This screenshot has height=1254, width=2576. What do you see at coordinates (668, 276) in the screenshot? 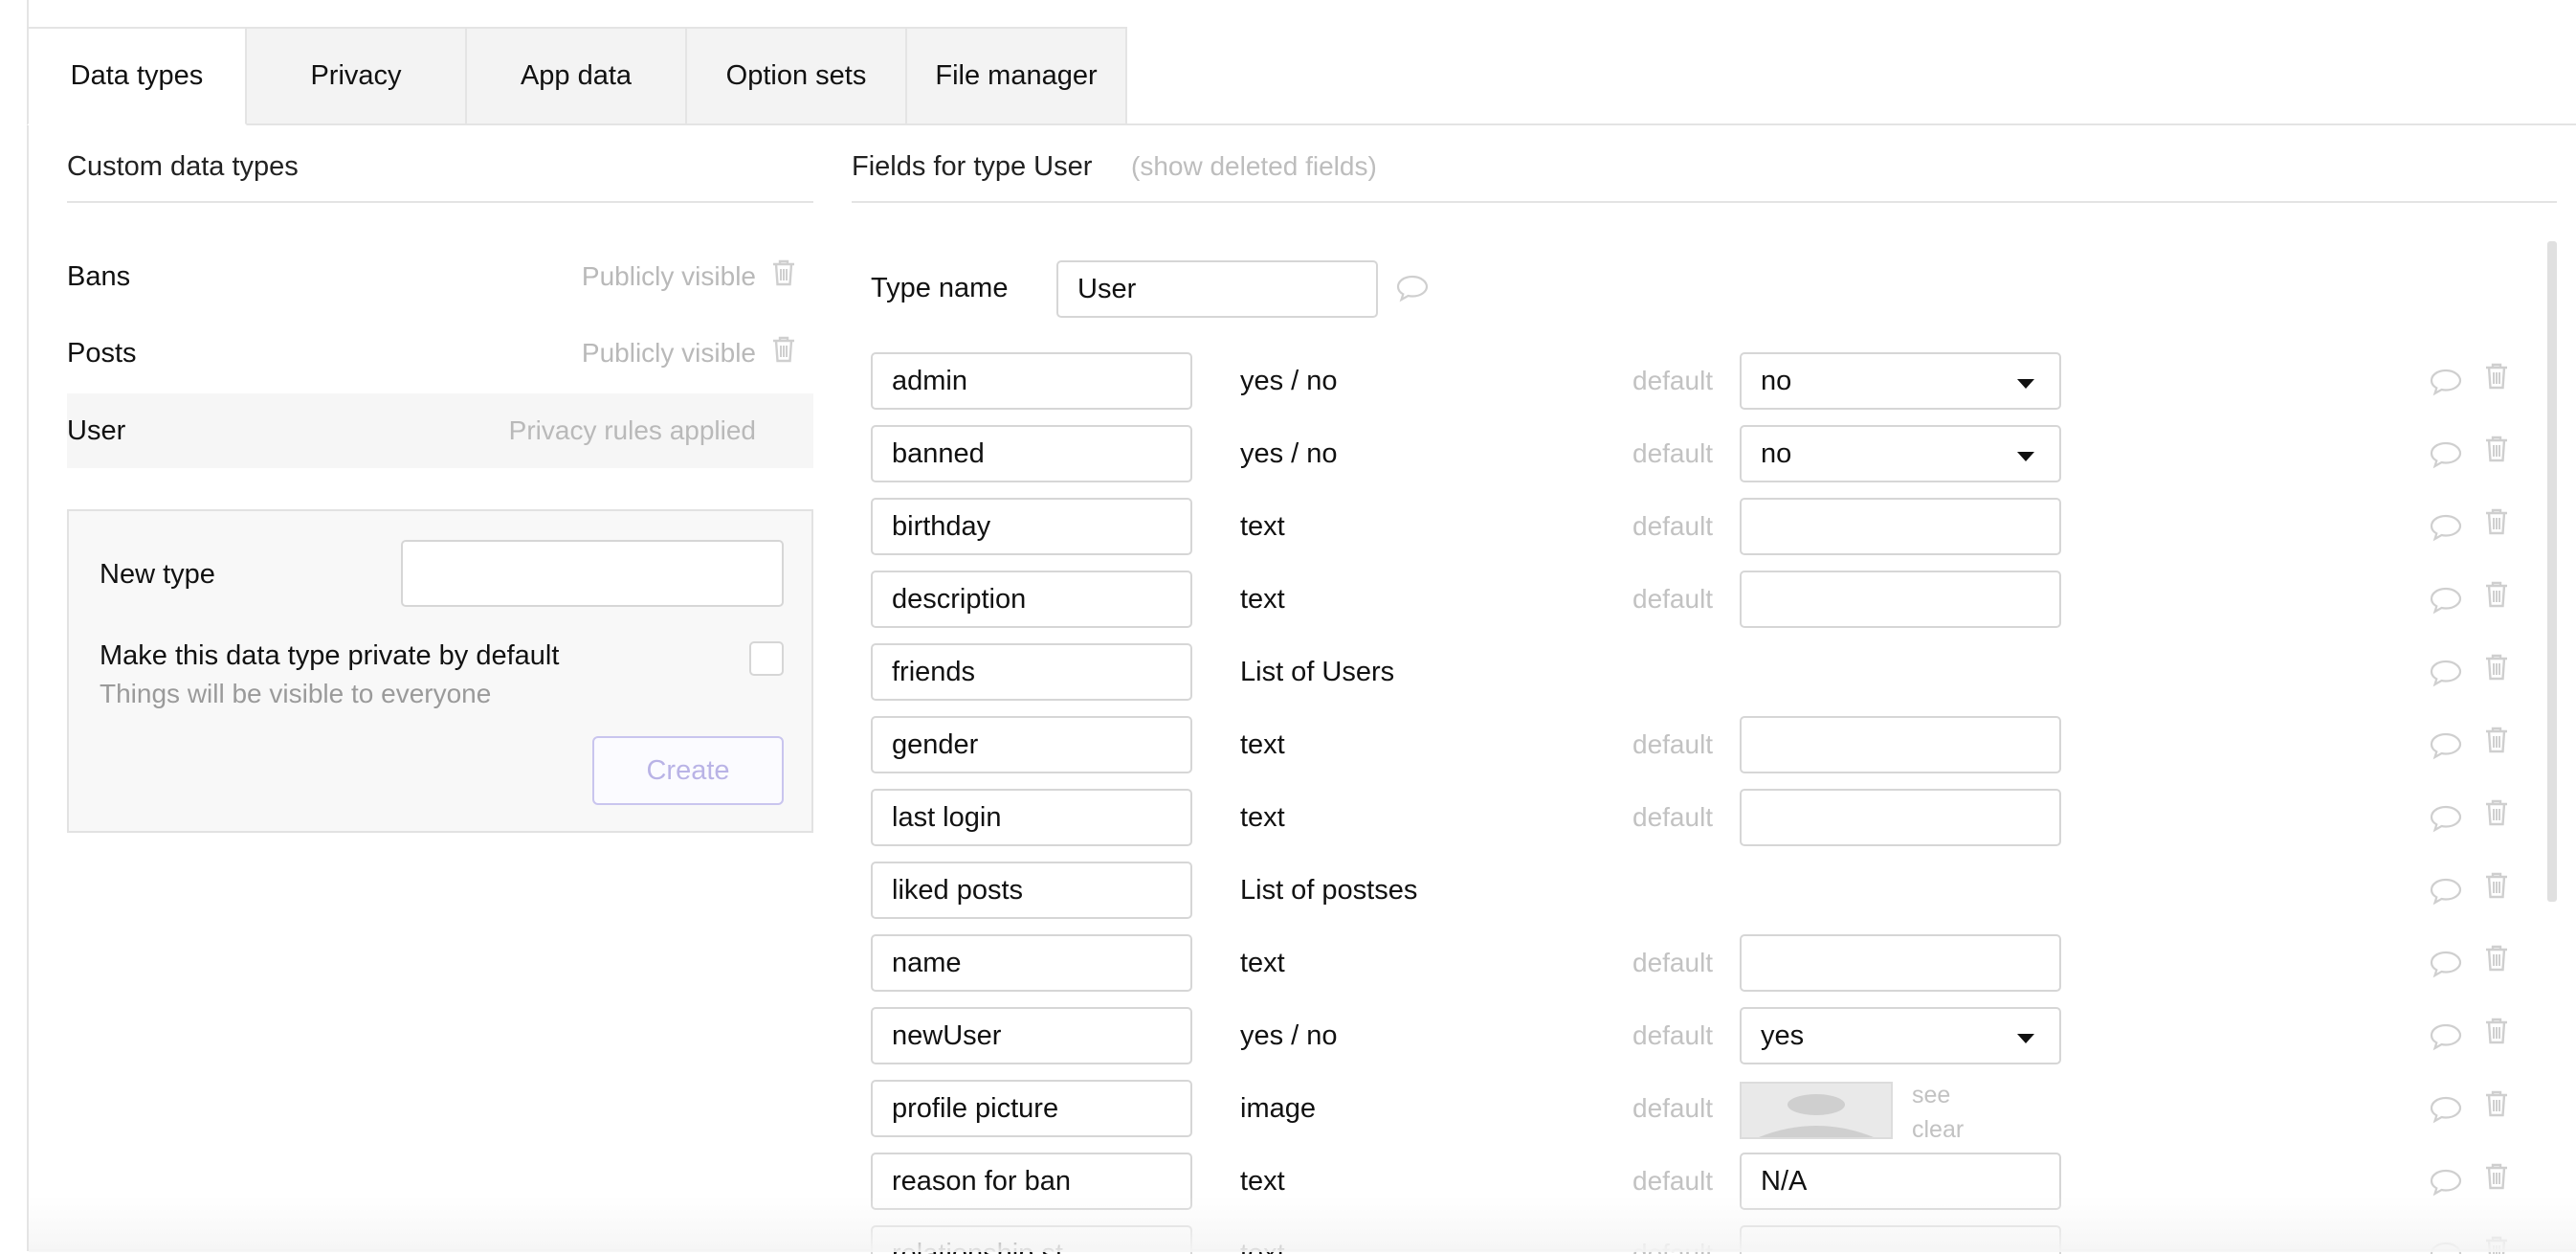
I see `type-visibility: Publicly visible` at bounding box center [668, 276].